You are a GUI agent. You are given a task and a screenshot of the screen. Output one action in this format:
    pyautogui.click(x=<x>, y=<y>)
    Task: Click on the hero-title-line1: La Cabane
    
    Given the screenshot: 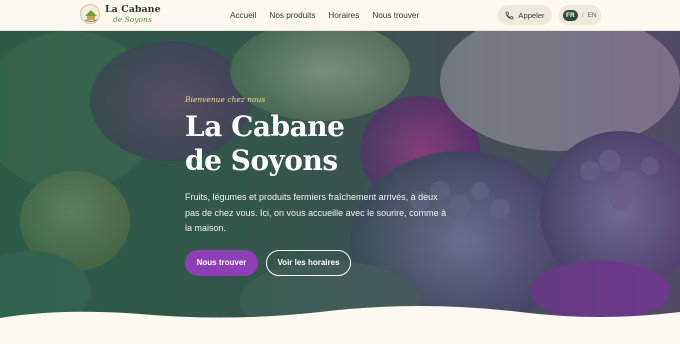 What is the action you would take?
    pyautogui.click(x=265, y=126)
    